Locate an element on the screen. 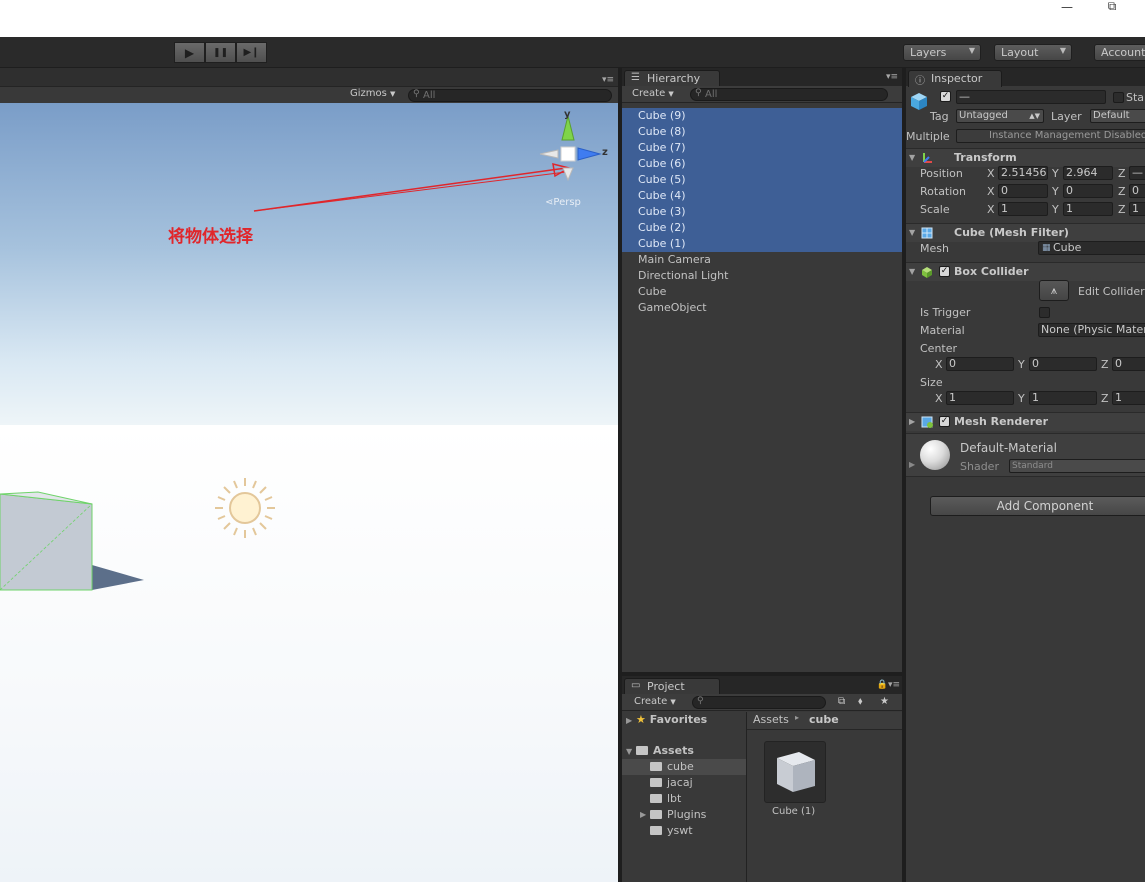  tree-item-folder: yswt is located at coordinates (684, 831).